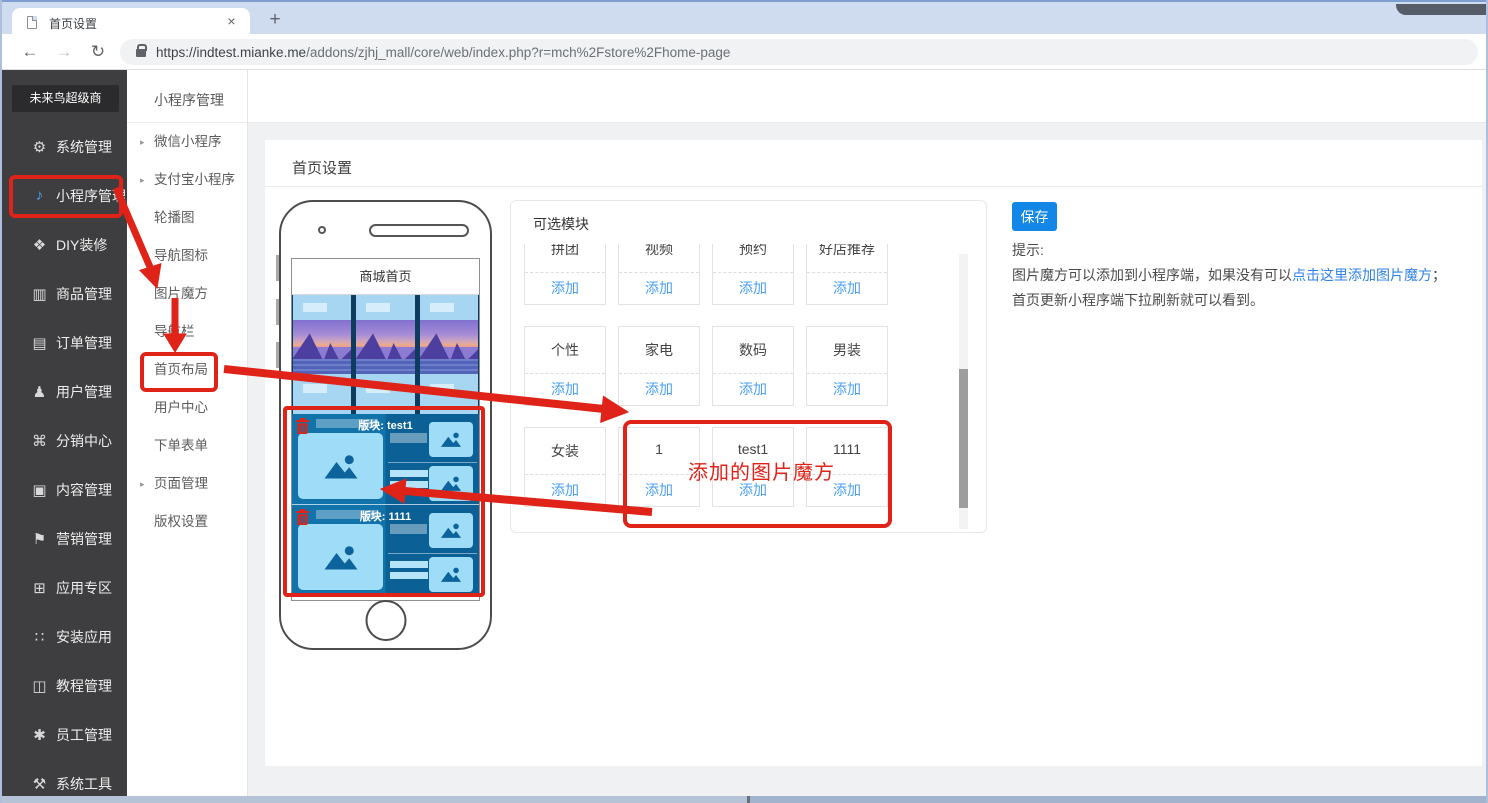 The height and width of the screenshot is (803, 1488). I want to click on sidebar-item-label: 安装应用, so click(84, 636).